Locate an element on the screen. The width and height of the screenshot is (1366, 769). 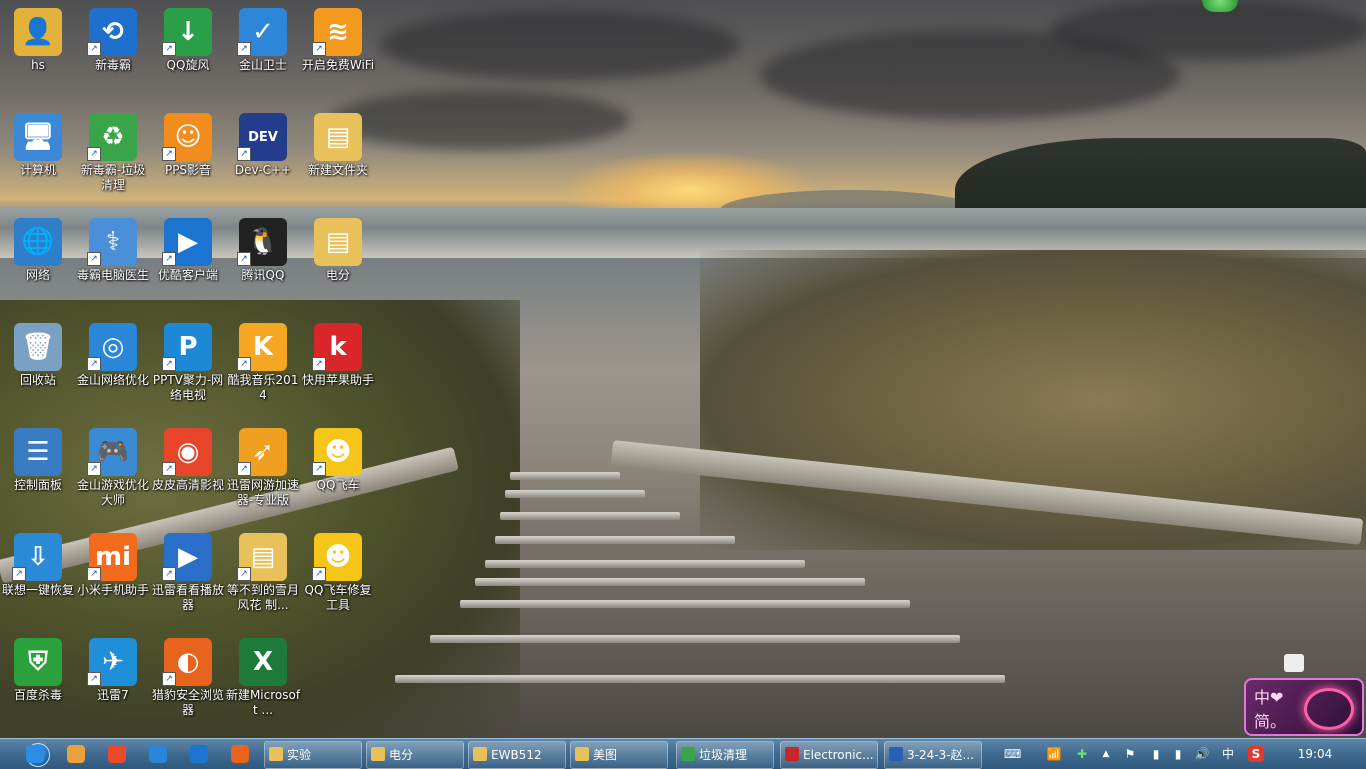
desktop-icon: mi ↗ 小米手机助手 is located at coordinates (113, 585).